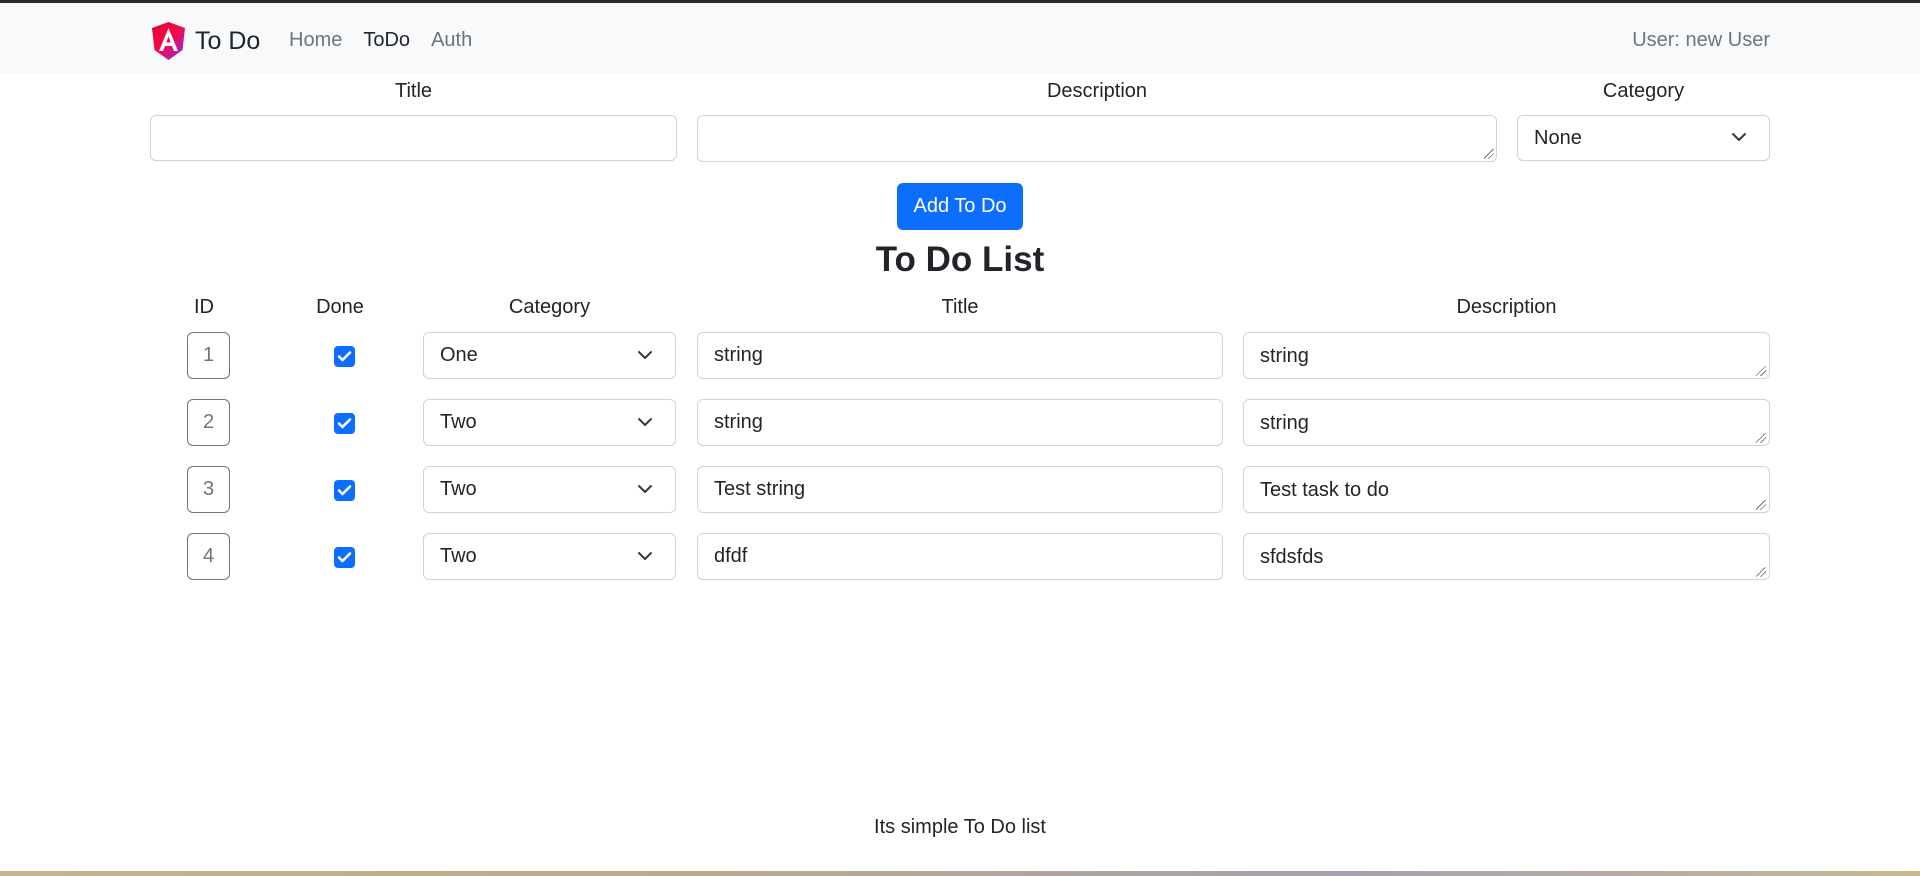 The height and width of the screenshot is (876, 1920). What do you see at coordinates (413, 138) in the screenshot?
I see `new-title-input` at bounding box center [413, 138].